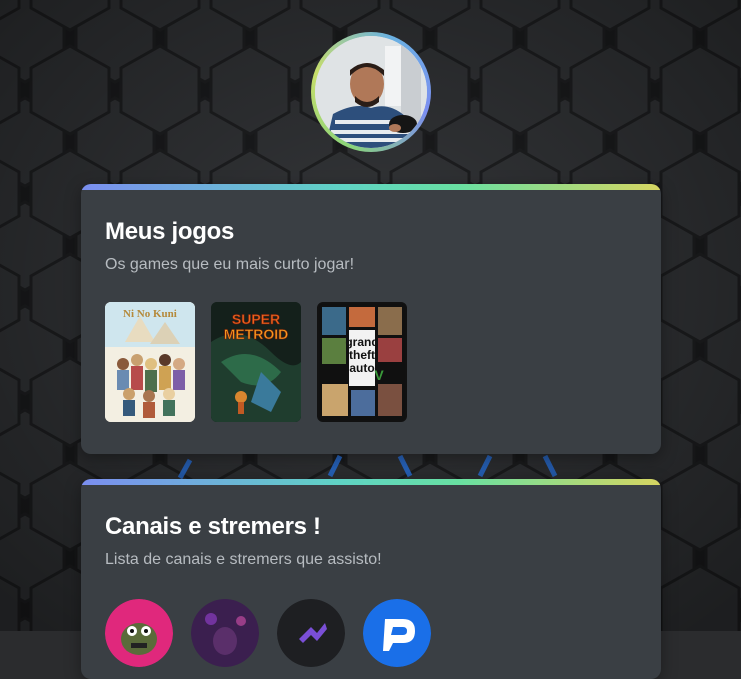 The width and height of the screenshot is (741, 679). I want to click on game-cover-ni-no-kuni: Ni No Kuni, so click(150, 362).